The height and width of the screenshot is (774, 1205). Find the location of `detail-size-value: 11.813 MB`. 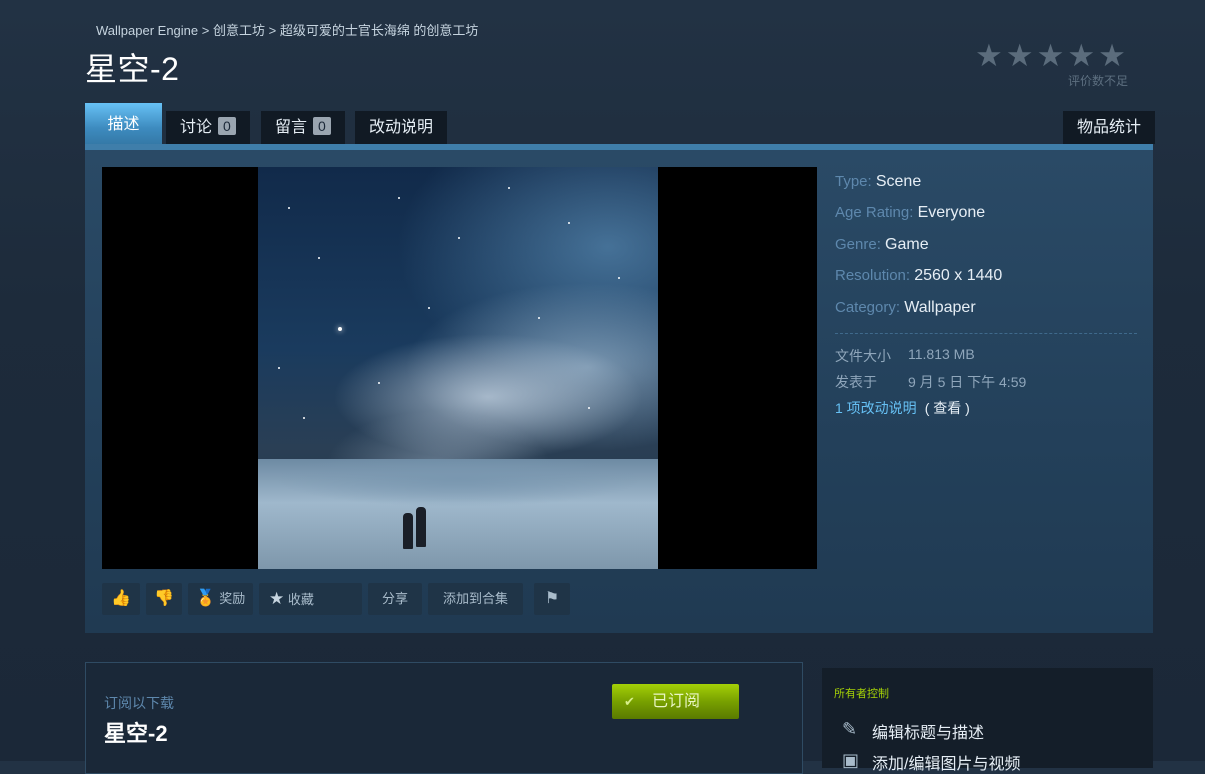

detail-size-value: 11.813 MB is located at coordinates (941, 354).